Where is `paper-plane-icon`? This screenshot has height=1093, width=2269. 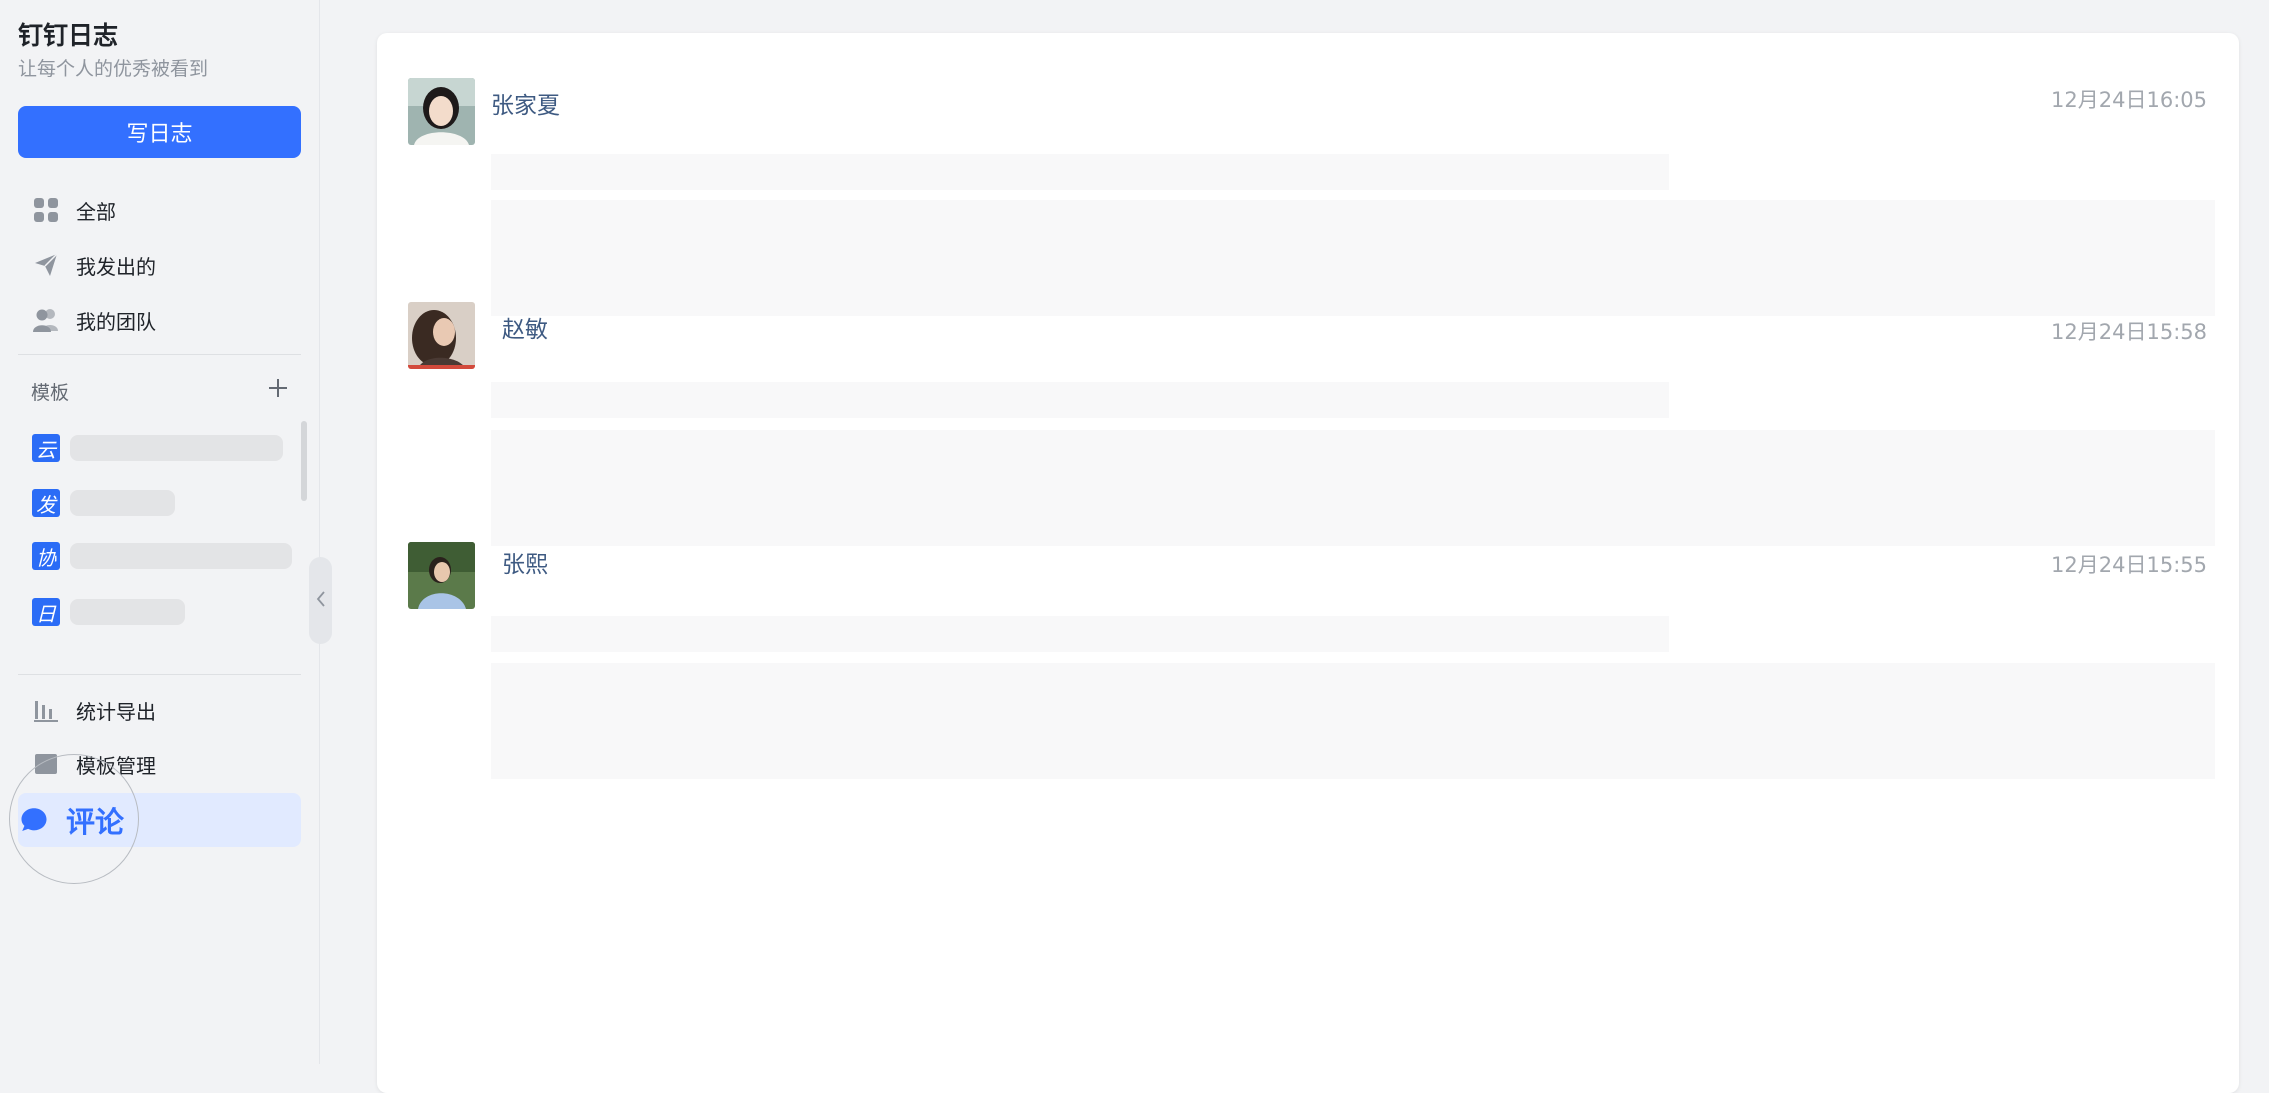 paper-plane-icon is located at coordinates (46, 265).